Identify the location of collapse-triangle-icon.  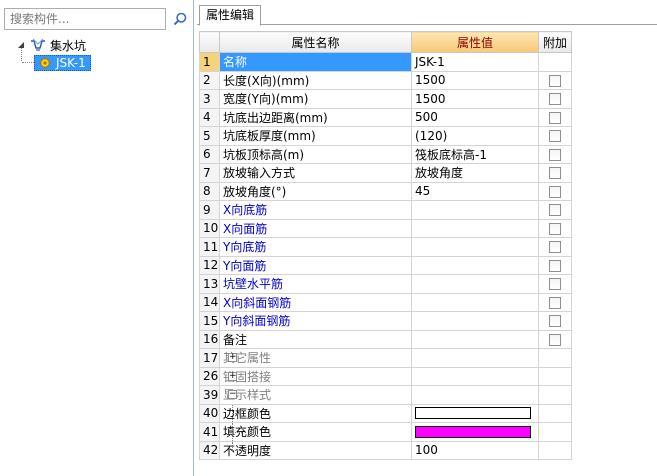
(21, 45).